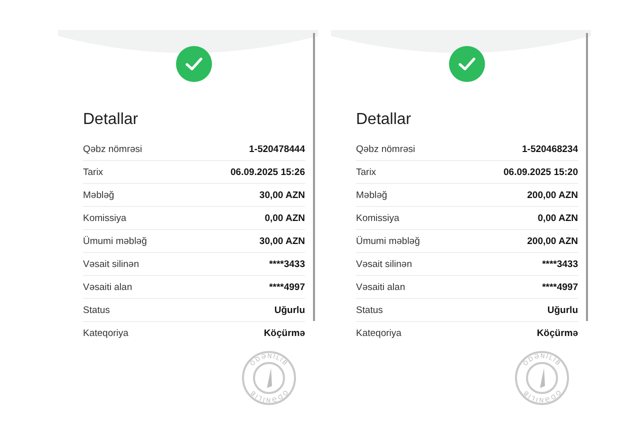 The image size is (640, 427). What do you see at coordinates (267, 172) in the screenshot?
I see `detail-value: 06.09.2025 15:26` at bounding box center [267, 172].